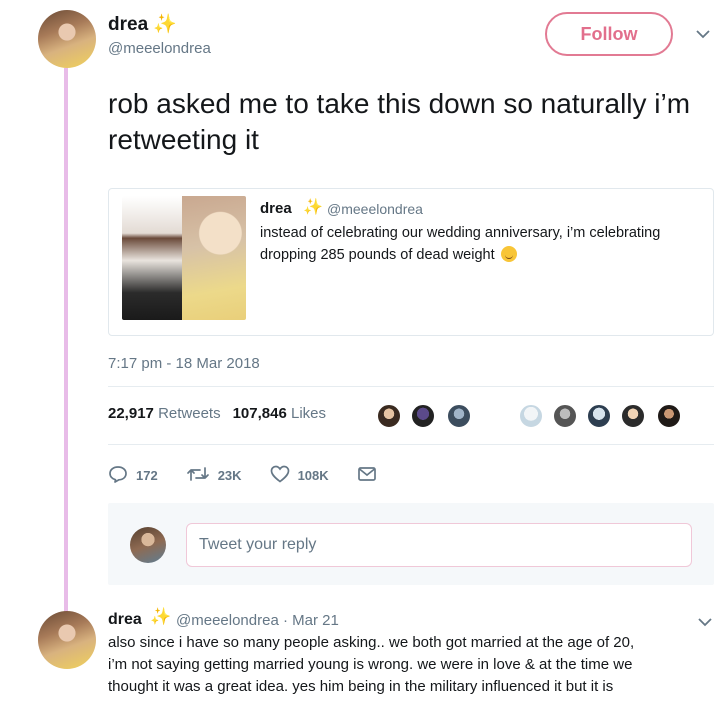  I want to click on follow-button: Follow, so click(609, 34).